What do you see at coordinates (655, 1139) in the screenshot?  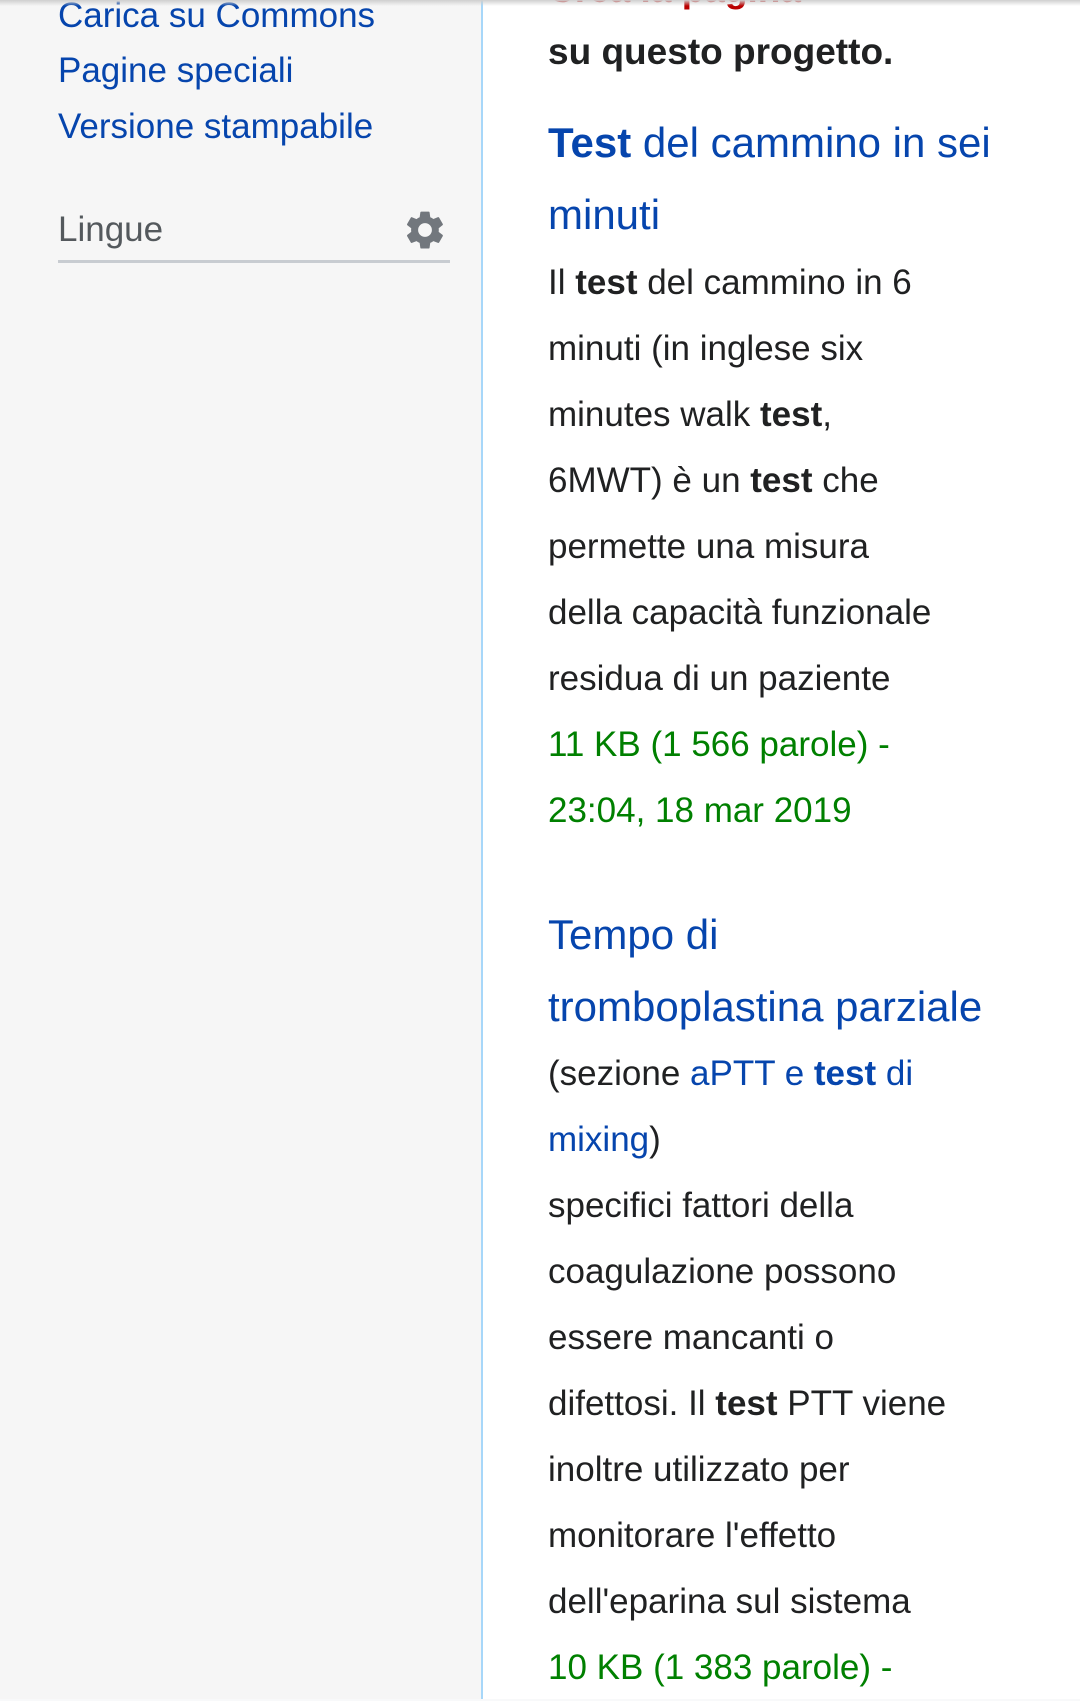 I see `section-suffix: )` at bounding box center [655, 1139].